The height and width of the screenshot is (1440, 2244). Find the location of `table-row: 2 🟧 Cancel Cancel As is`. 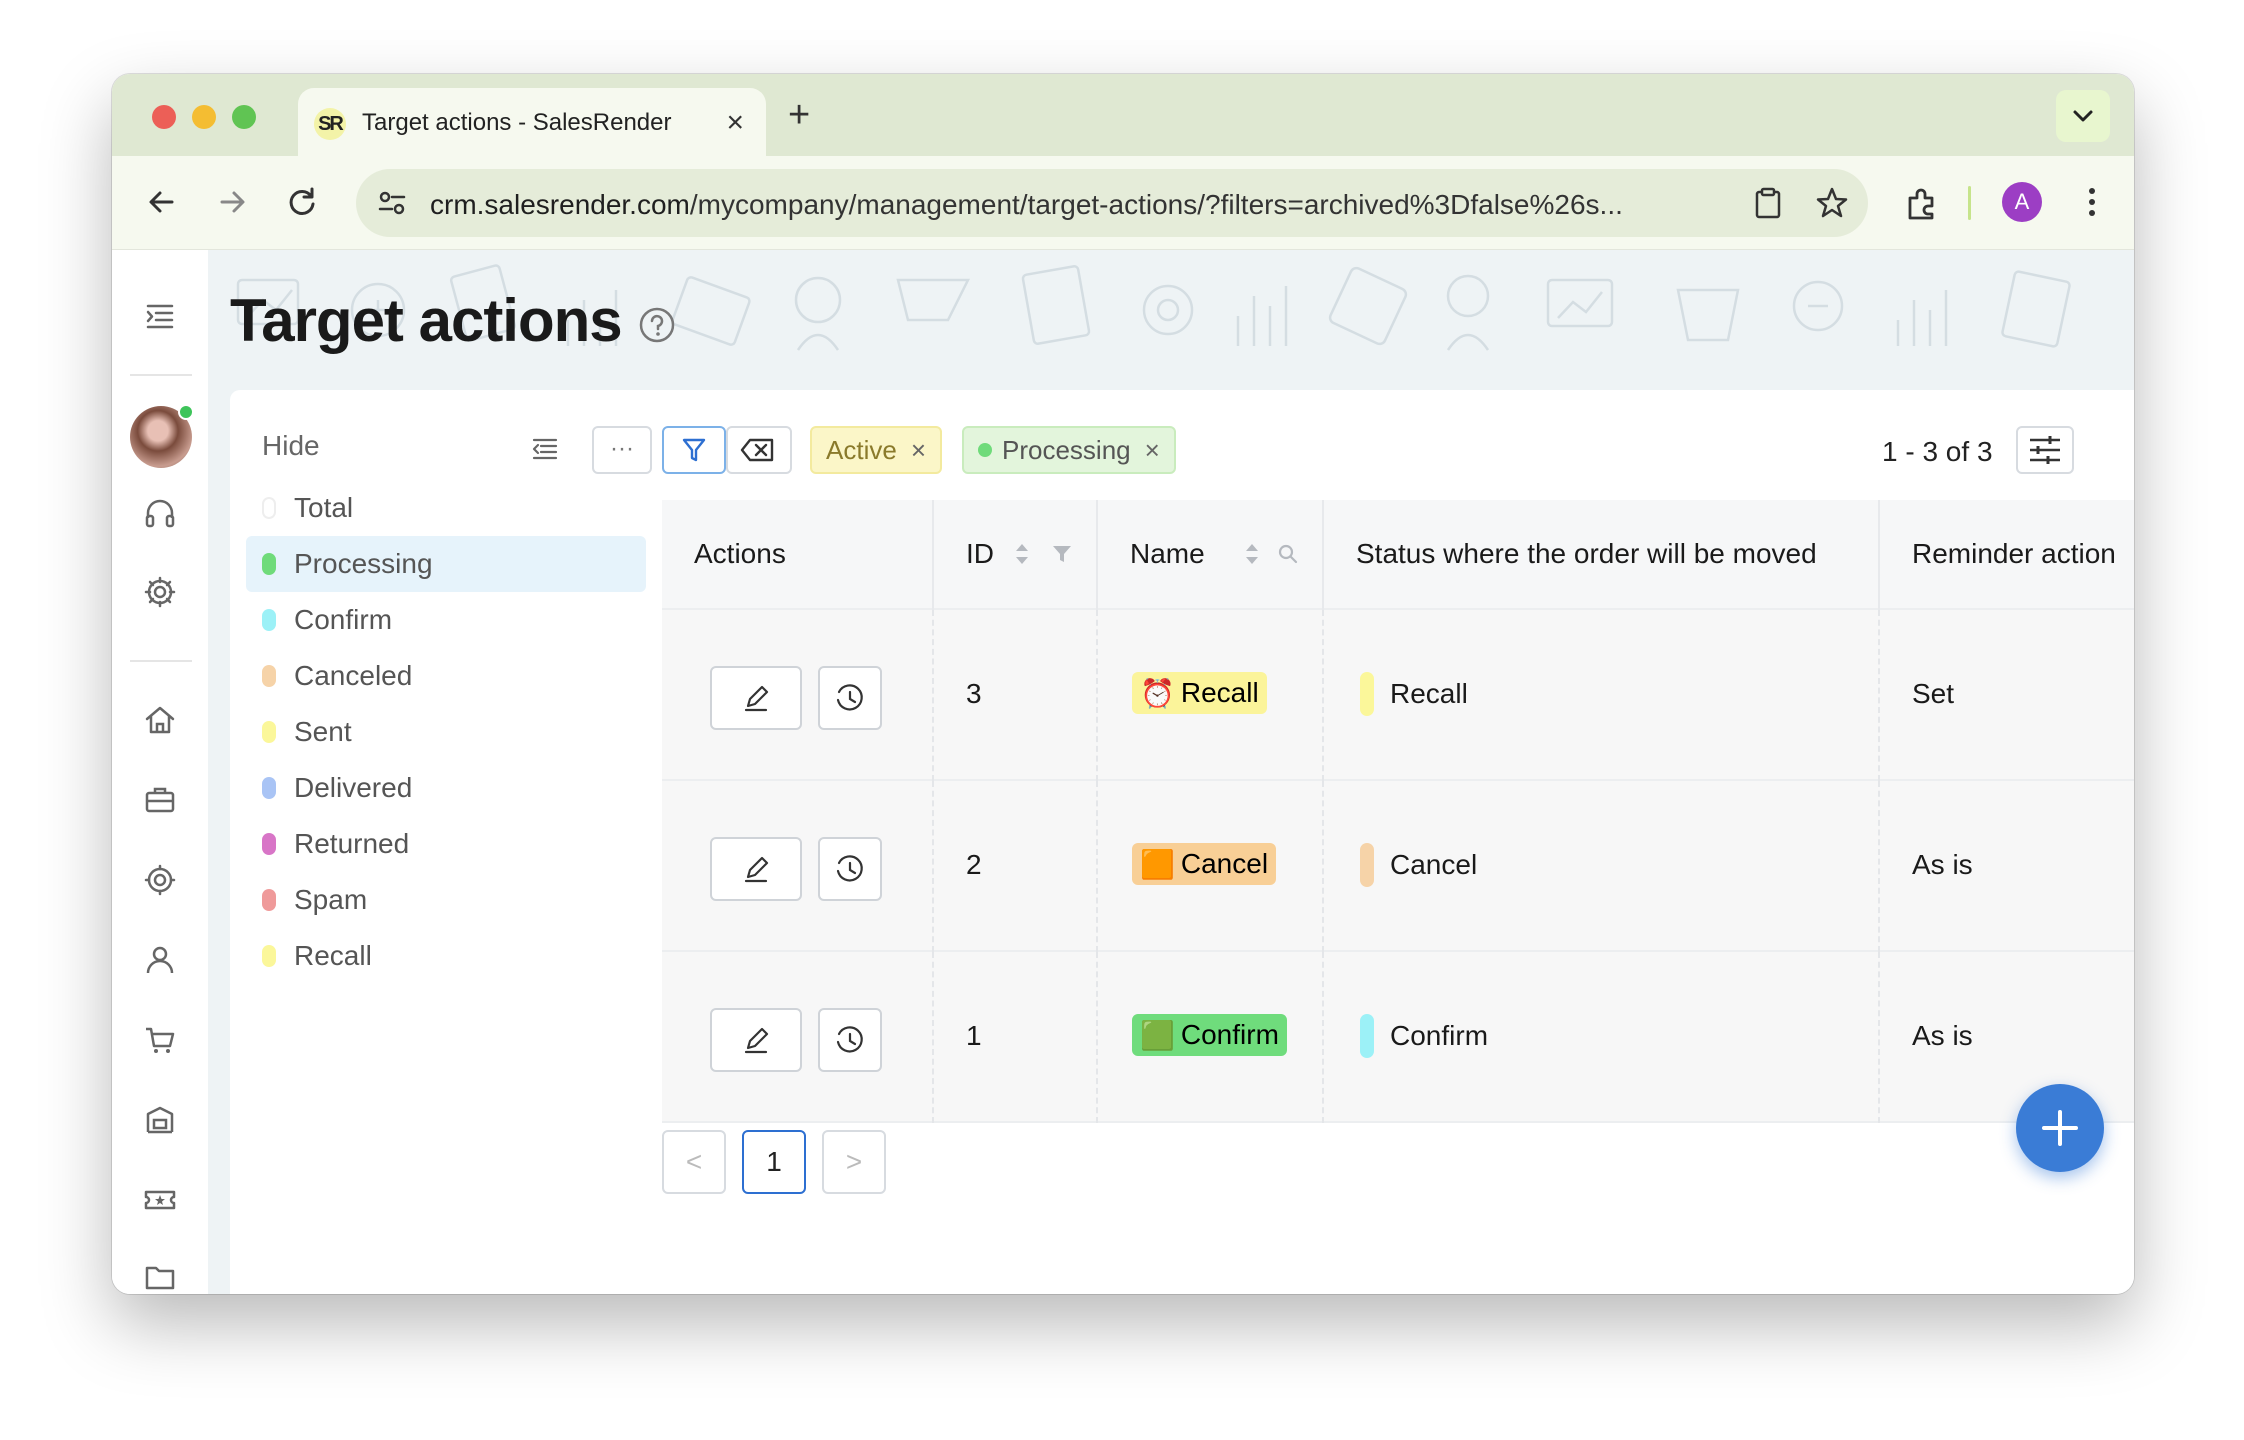

table-row: 2 🟧 Cancel Cancel As is is located at coordinates (1398, 866).